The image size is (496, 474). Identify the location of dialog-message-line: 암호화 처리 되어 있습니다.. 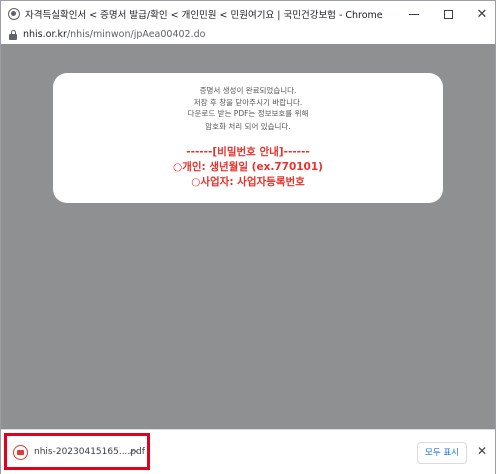
(248, 126).